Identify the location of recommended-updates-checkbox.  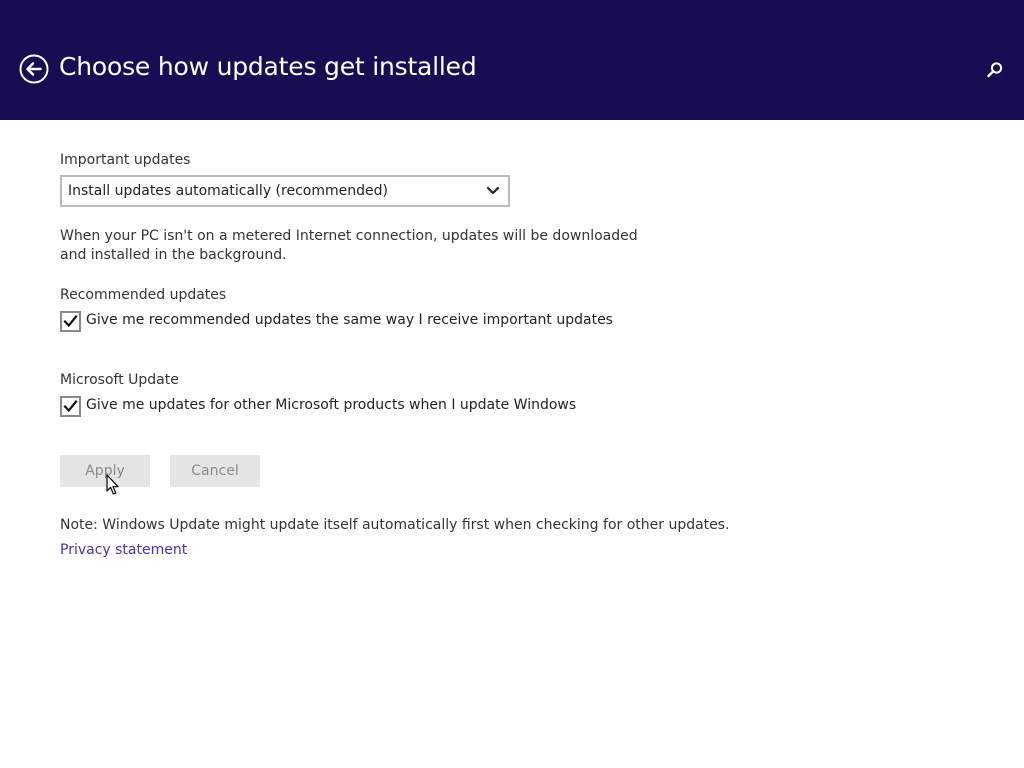
(70, 321).